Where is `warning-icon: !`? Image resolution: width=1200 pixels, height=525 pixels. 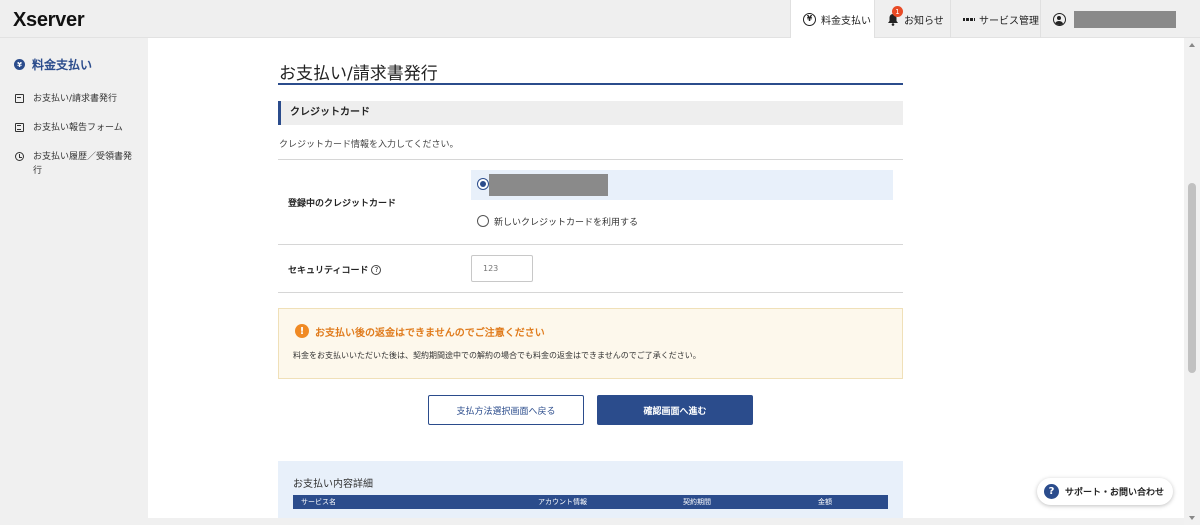 warning-icon: ! is located at coordinates (302, 331).